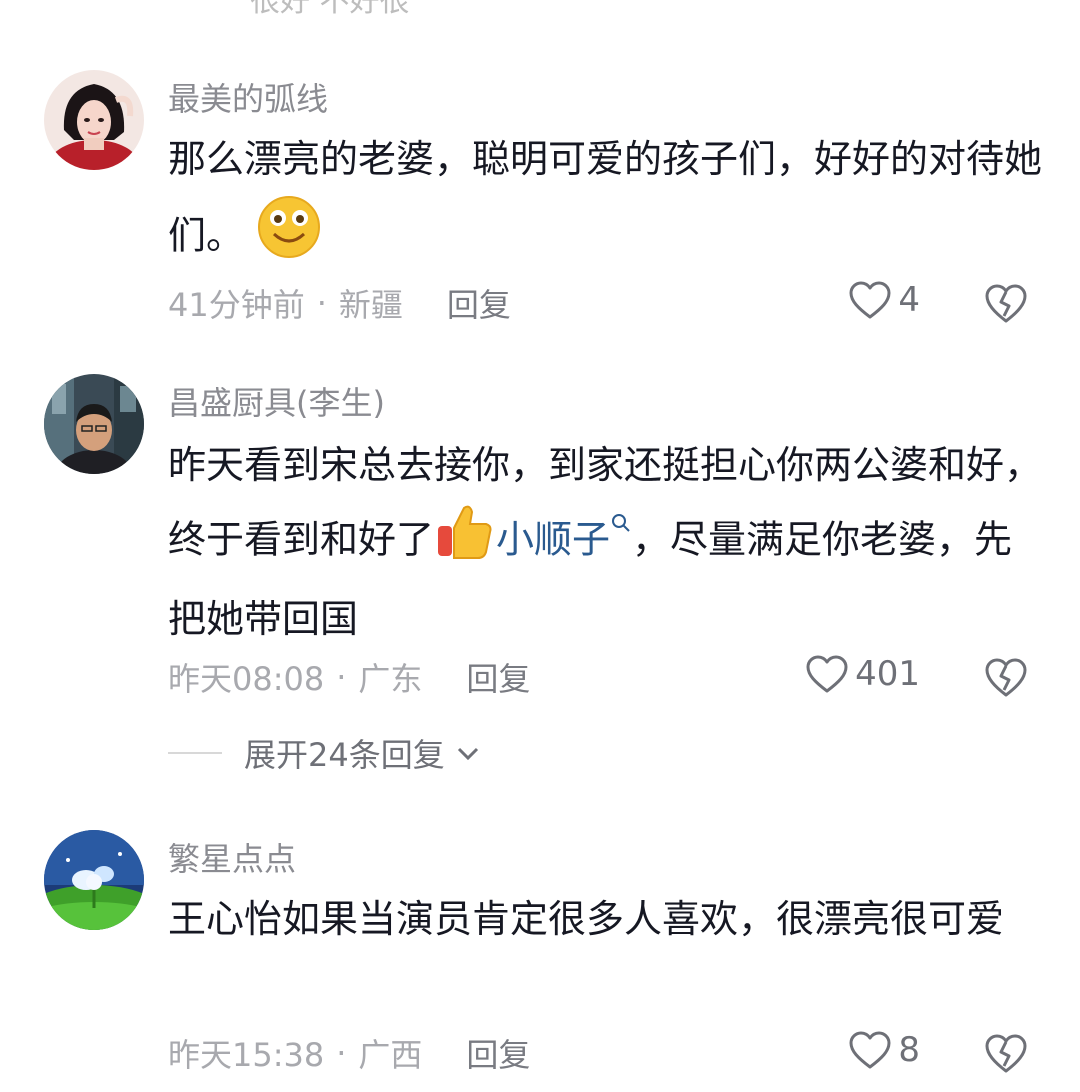 This screenshot has height=1092, width=1080. I want to click on comment-meta: 41分钟前 · 新疆 回复, so click(339, 303).